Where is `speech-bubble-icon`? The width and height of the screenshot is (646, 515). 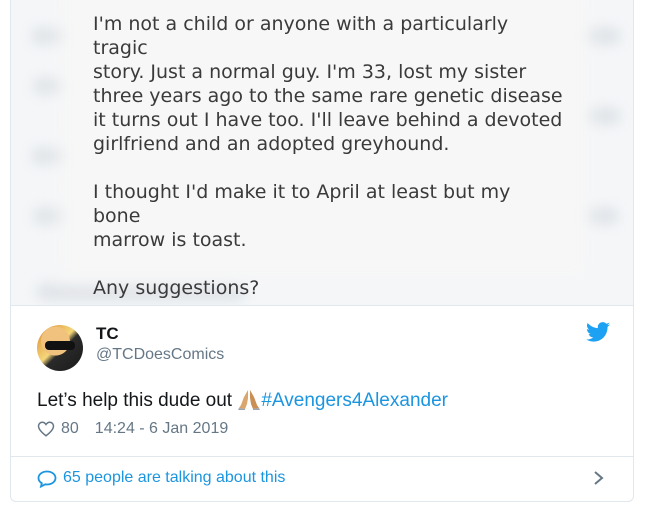 speech-bubble-icon is located at coordinates (47, 479).